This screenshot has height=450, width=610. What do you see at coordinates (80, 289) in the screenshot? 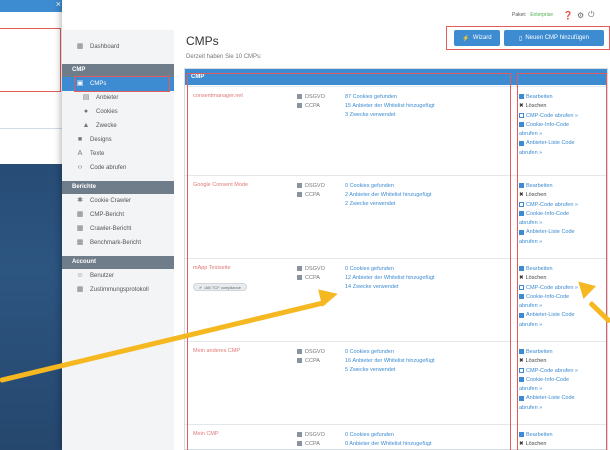
I see `log-icon: ▦` at bounding box center [80, 289].